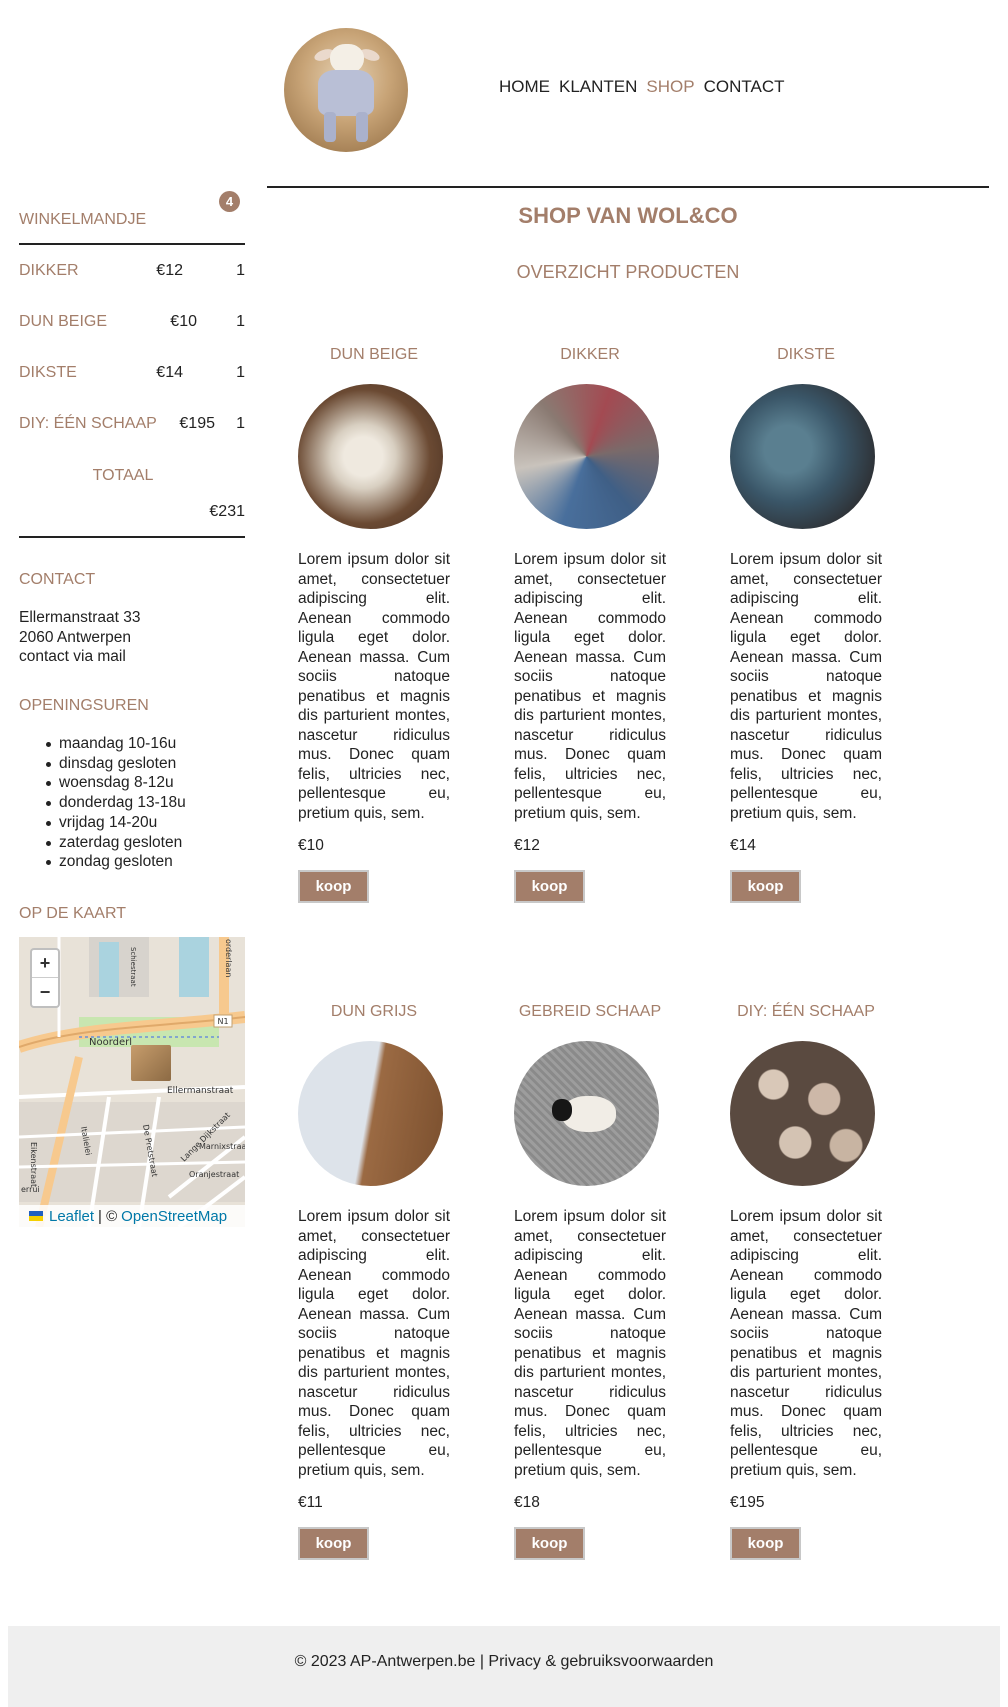  I want to click on cart-item: DIKKER €12 1, so click(132, 272).